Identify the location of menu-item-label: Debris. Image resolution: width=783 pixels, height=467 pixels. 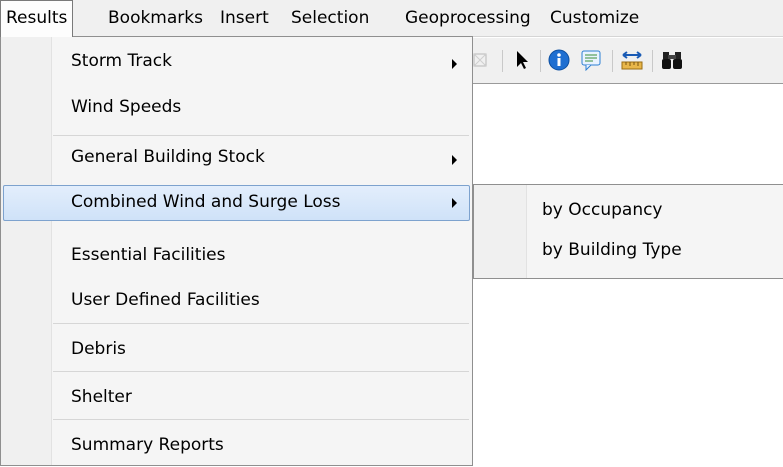
(98, 349).